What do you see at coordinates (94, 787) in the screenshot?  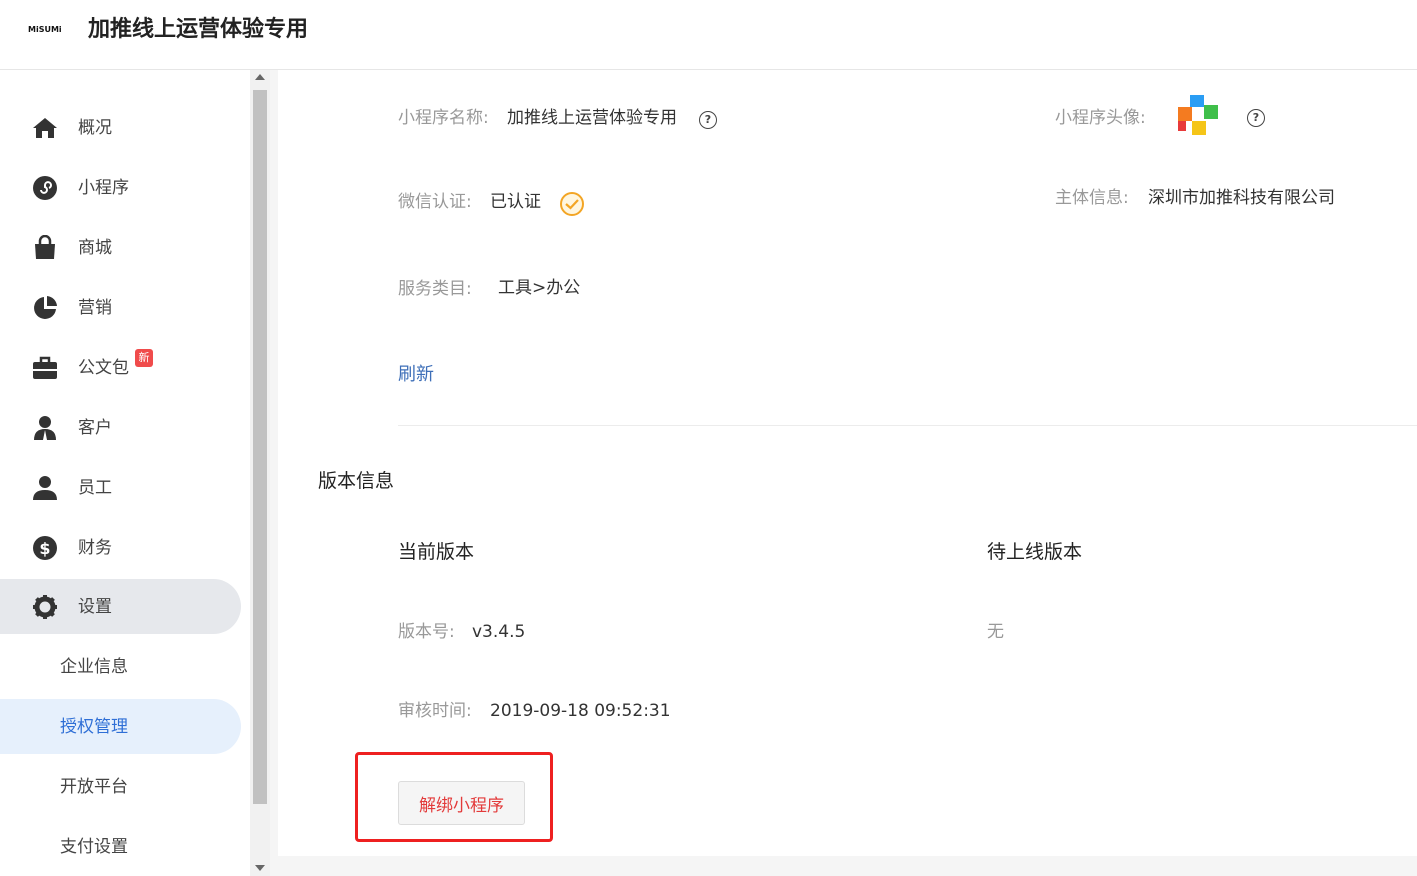 I see `sidebar-subitem-label: 开放平台` at bounding box center [94, 787].